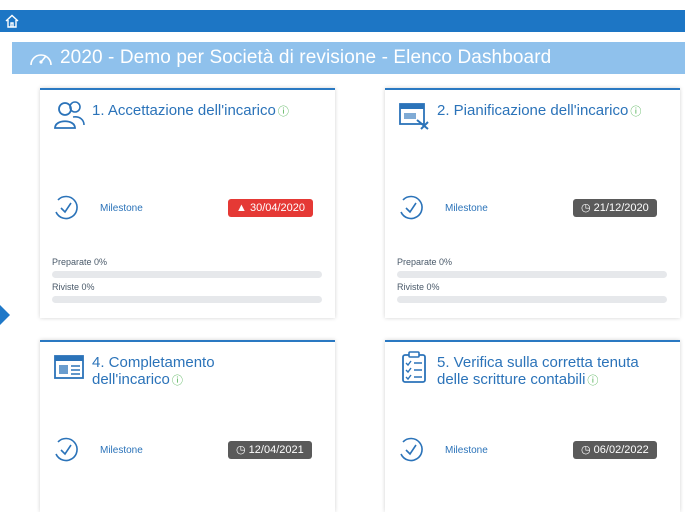  Describe the element at coordinates (342, 21) in the screenshot. I see `top-bar` at that location.